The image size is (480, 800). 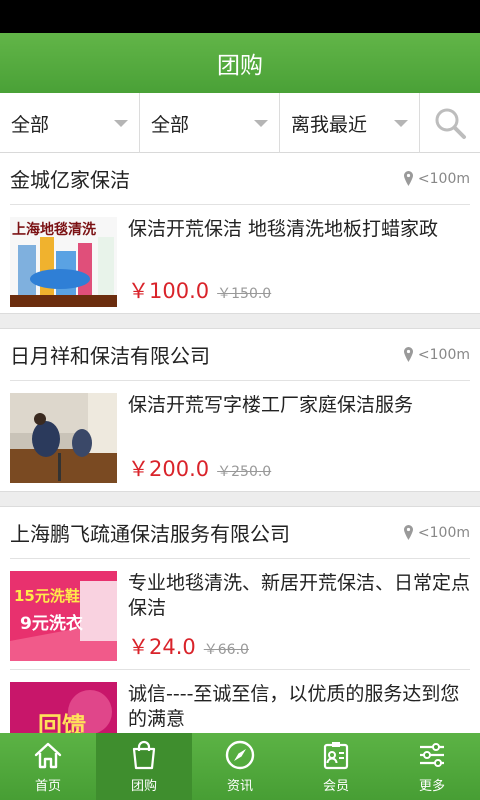 I want to click on bag-icon, so click(x=144, y=755).